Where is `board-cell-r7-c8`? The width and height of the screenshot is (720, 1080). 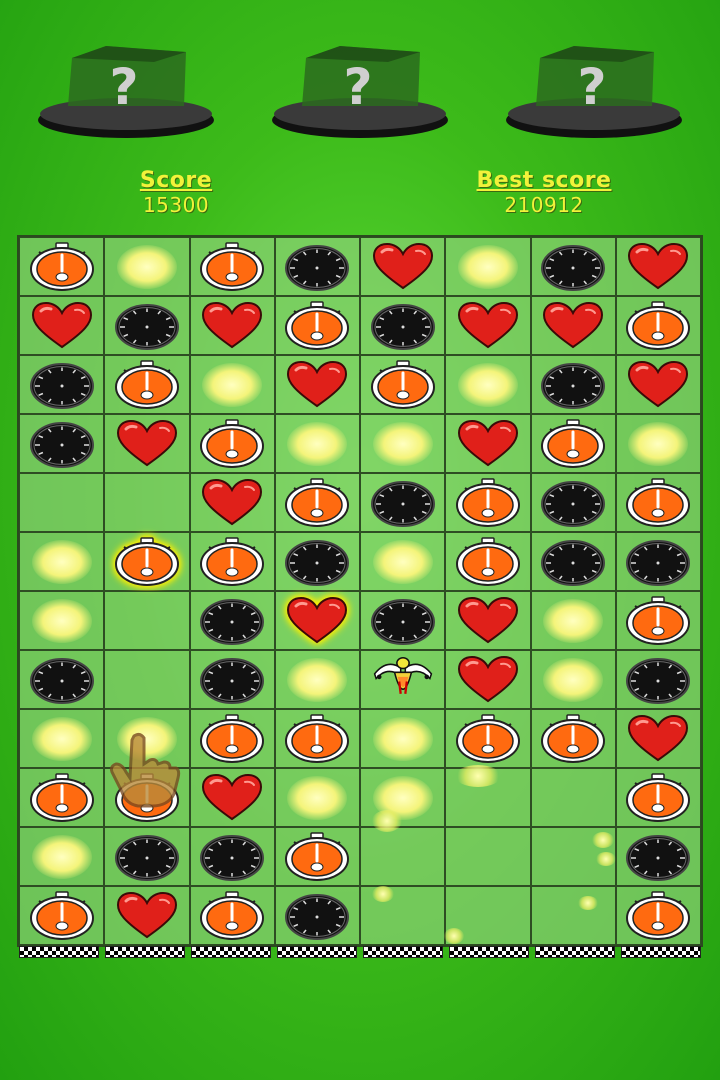 board-cell-r7-c8 is located at coordinates (658, 620).